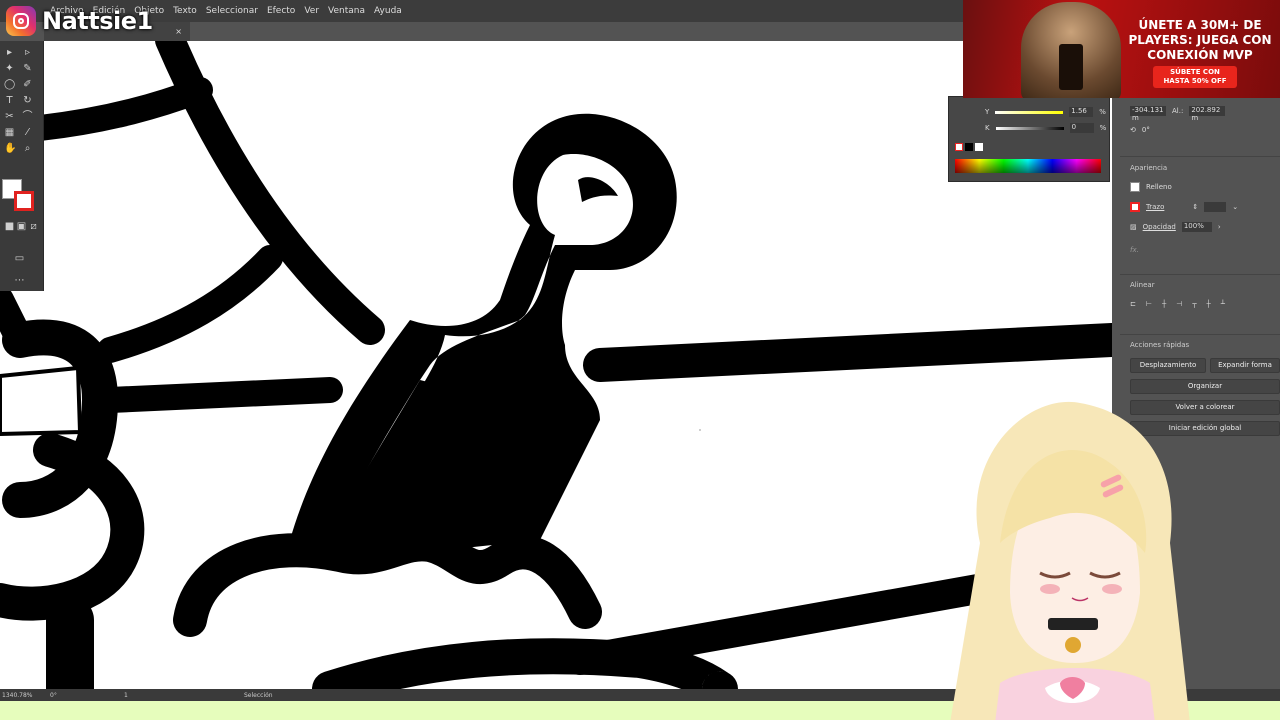  Describe the element at coordinates (33, 226) in the screenshot. I see `none-mode-icon: ⧄` at that location.